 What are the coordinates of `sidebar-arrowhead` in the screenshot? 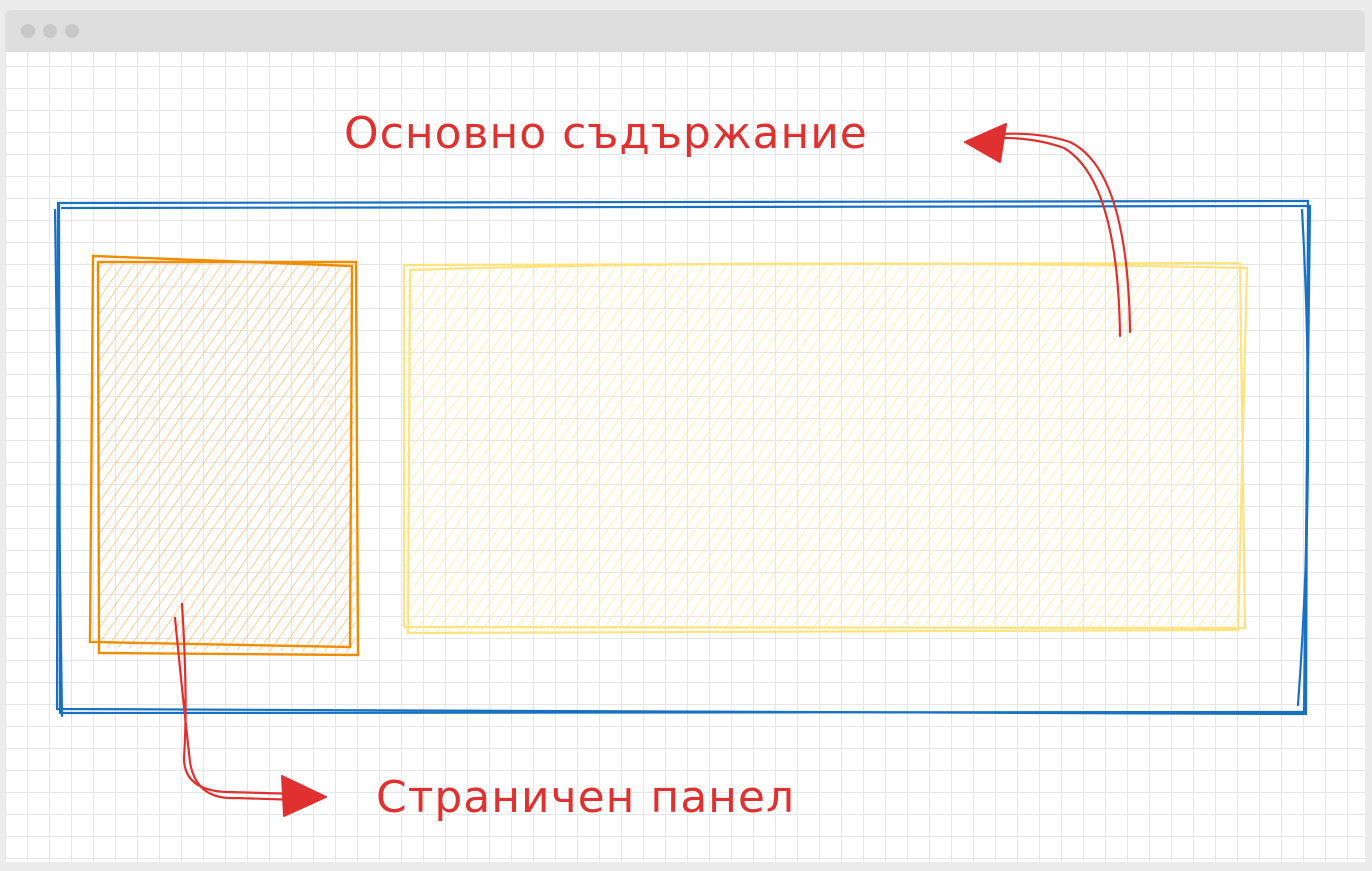 It's located at (304, 796).